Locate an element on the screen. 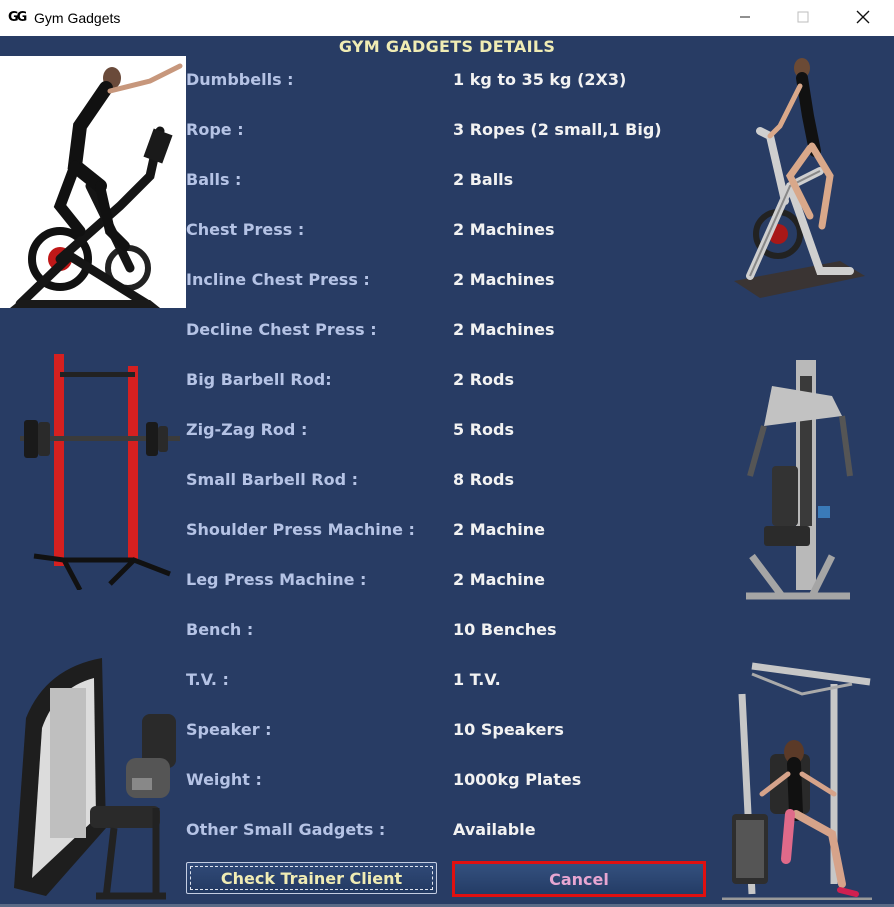  check-trainer-client-label: Check Trainer Client is located at coordinates (311, 878).